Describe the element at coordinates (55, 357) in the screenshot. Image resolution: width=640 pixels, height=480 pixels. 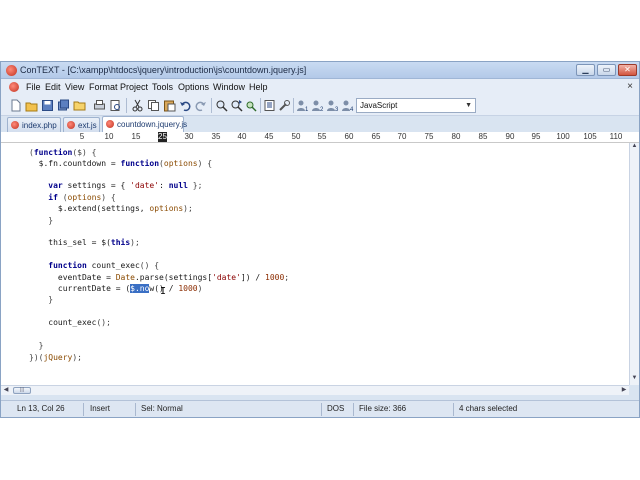
I see `code-line-19: })(jQuery);` at that location.